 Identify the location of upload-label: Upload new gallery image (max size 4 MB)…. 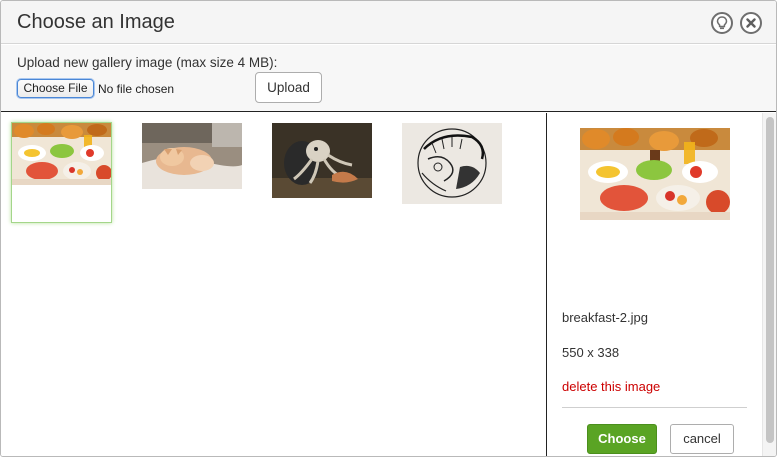
(147, 62).